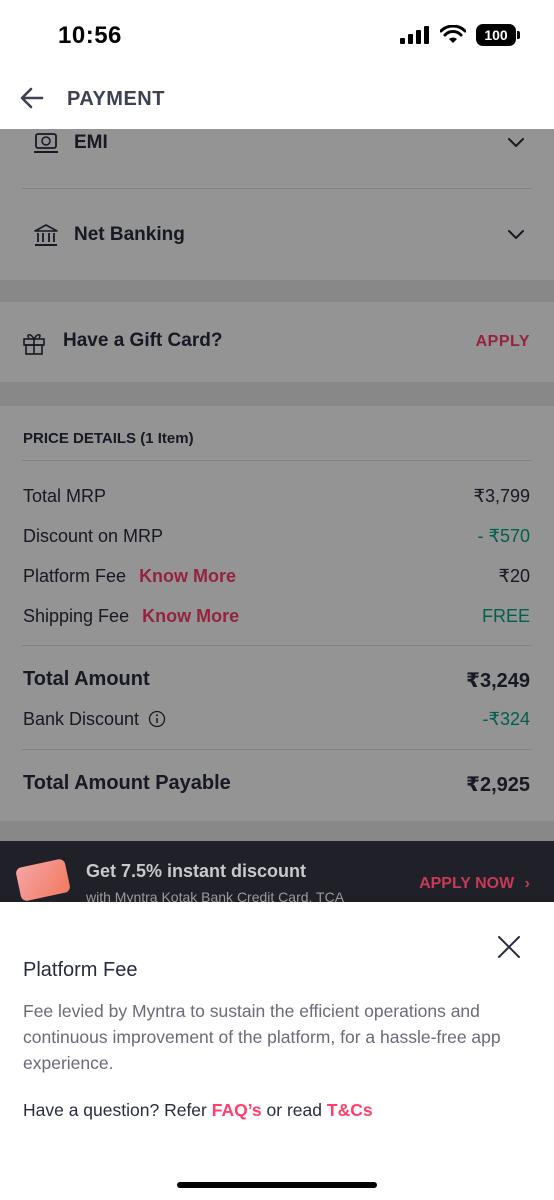 The width and height of the screenshot is (554, 1200). What do you see at coordinates (453, 34) in the screenshot?
I see `wifi-icon` at bounding box center [453, 34].